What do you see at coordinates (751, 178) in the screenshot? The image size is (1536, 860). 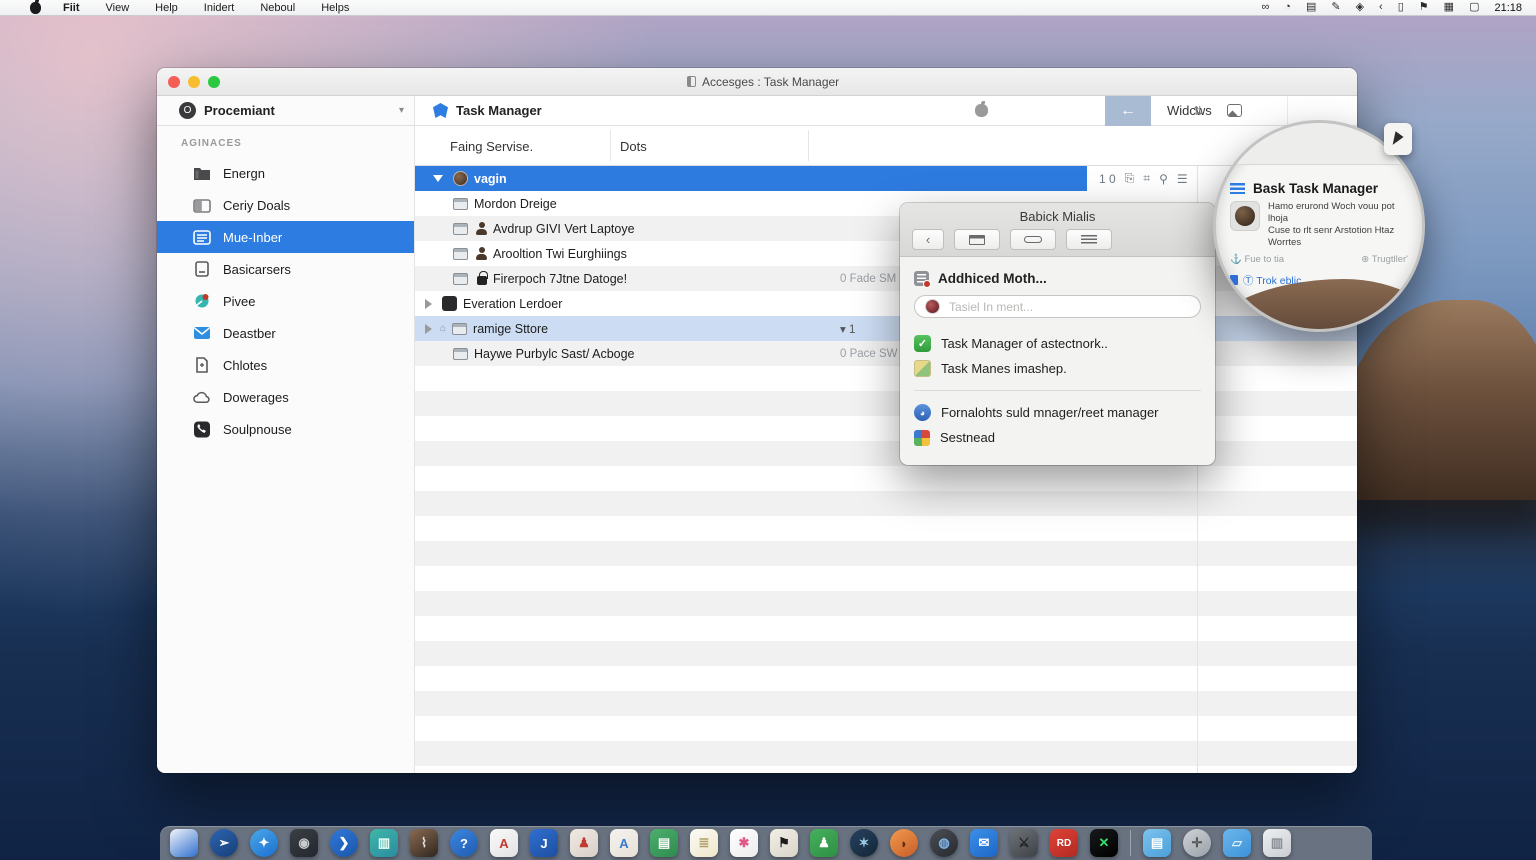 I see `selected-row-band: vagin` at bounding box center [751, 178].